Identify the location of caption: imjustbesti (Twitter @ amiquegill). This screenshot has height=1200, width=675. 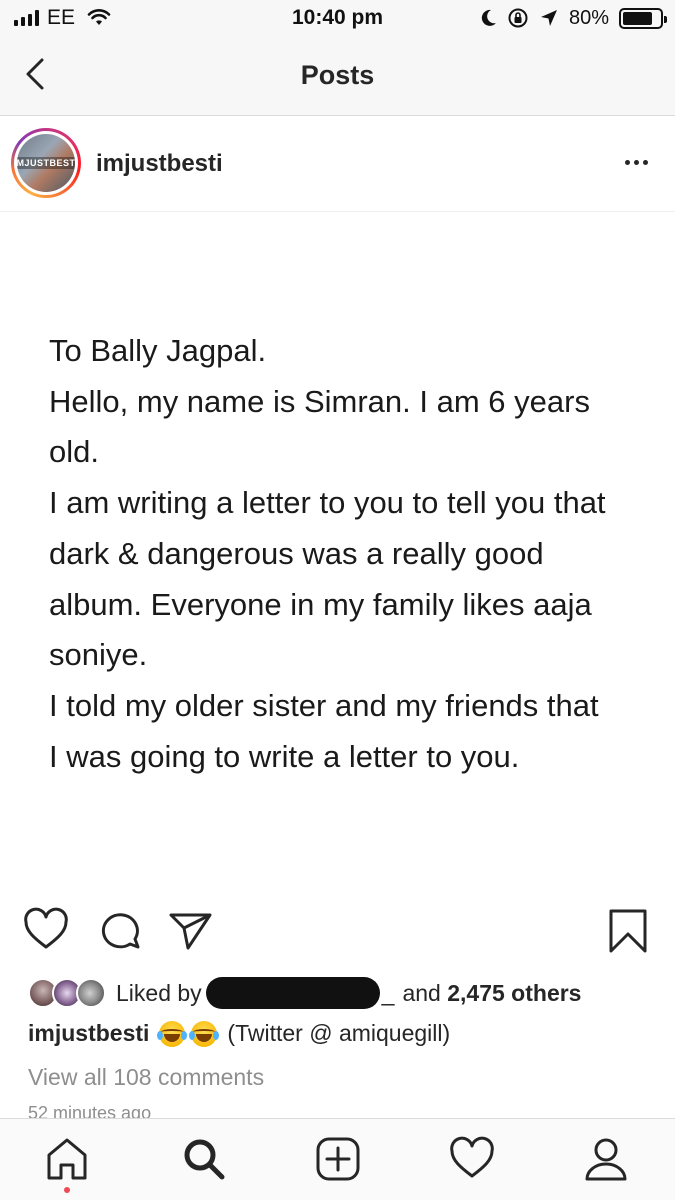
(343, 1033).